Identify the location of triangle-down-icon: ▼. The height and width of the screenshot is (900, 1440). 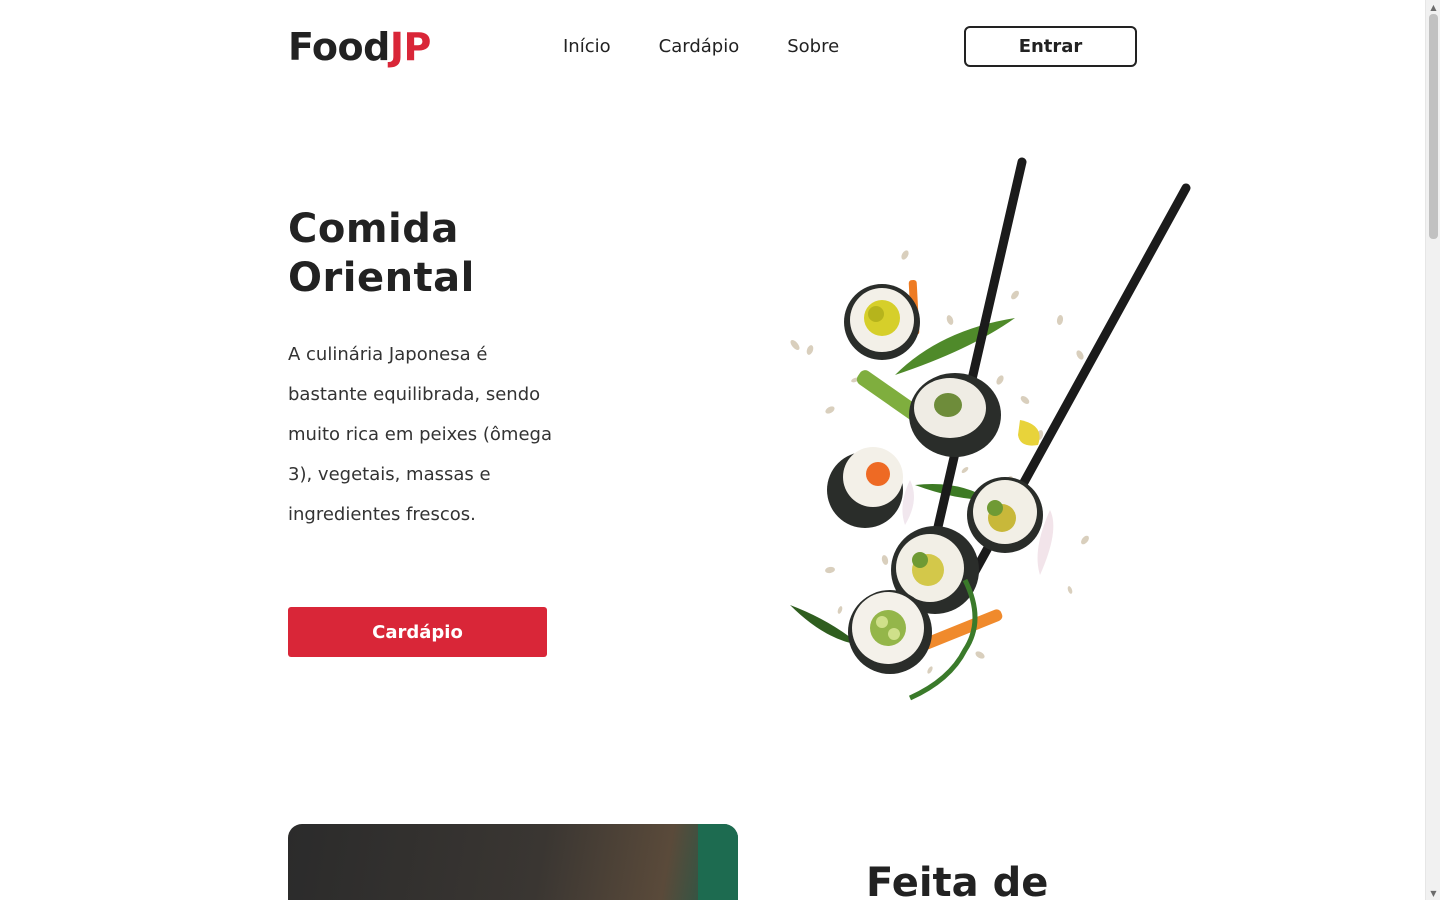
(1433, 893).